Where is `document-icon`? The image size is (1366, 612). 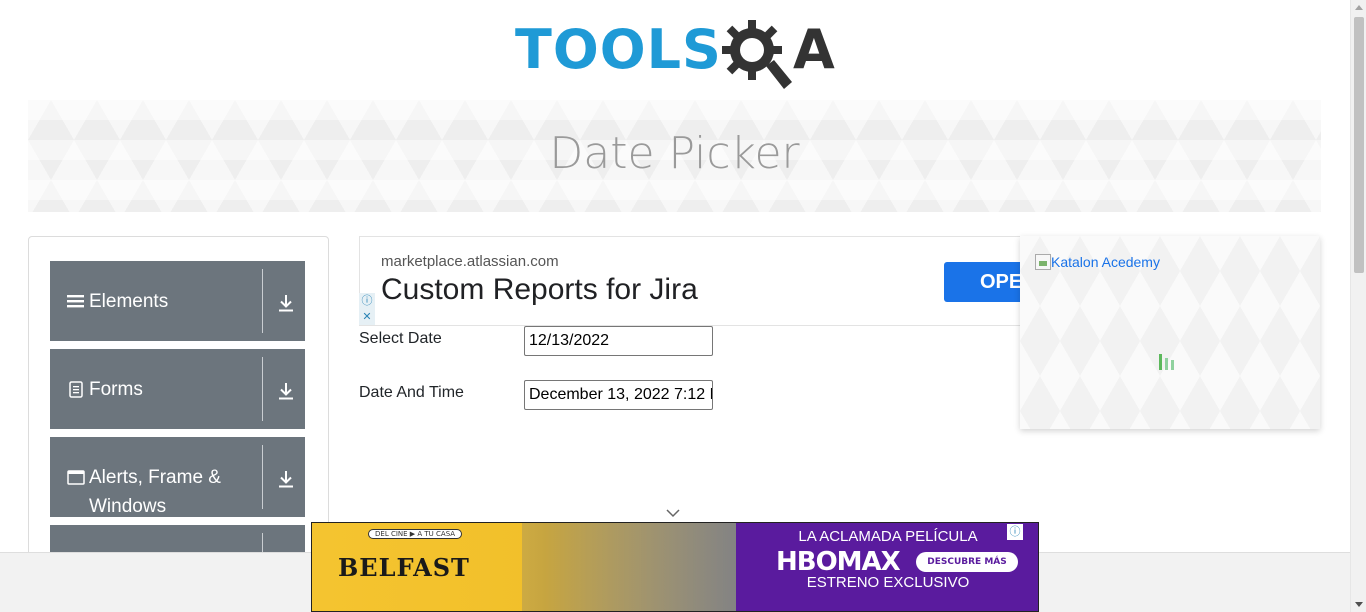
document-icon is located at coordinates (76, 389).